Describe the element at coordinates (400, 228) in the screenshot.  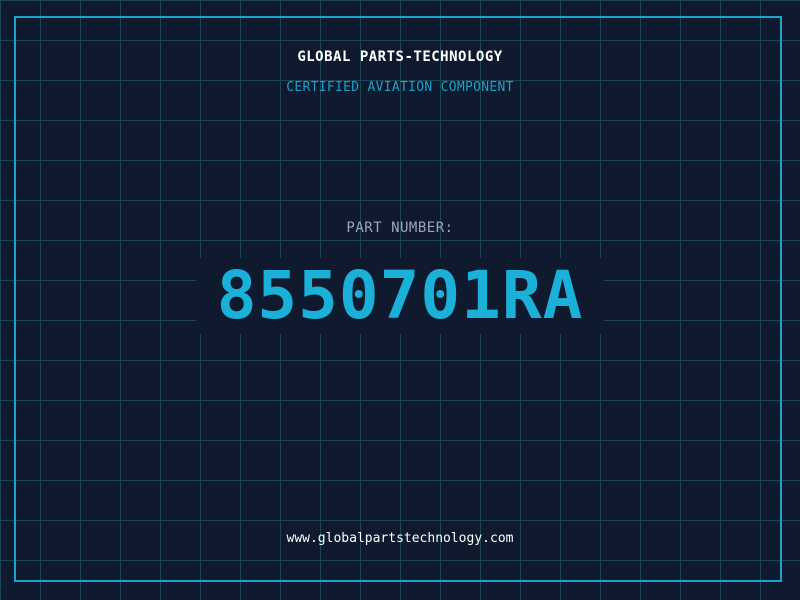
I see `part-number-label: PART NUMBER:` at that location.